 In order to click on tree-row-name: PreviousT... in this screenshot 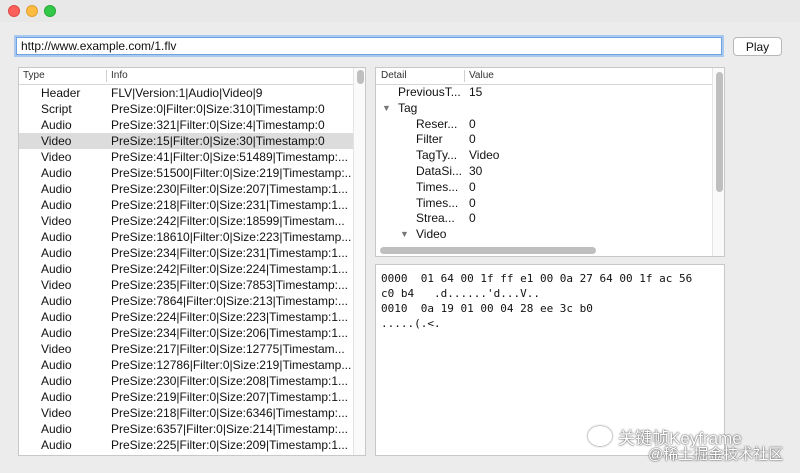, I will do `click(429, 92)`.